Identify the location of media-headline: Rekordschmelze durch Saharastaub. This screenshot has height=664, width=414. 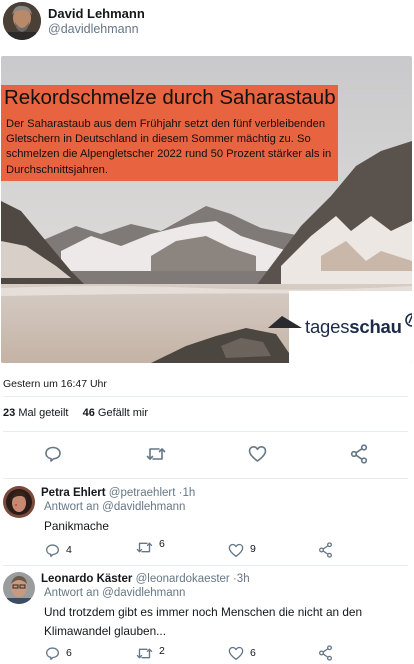
(170, 97).